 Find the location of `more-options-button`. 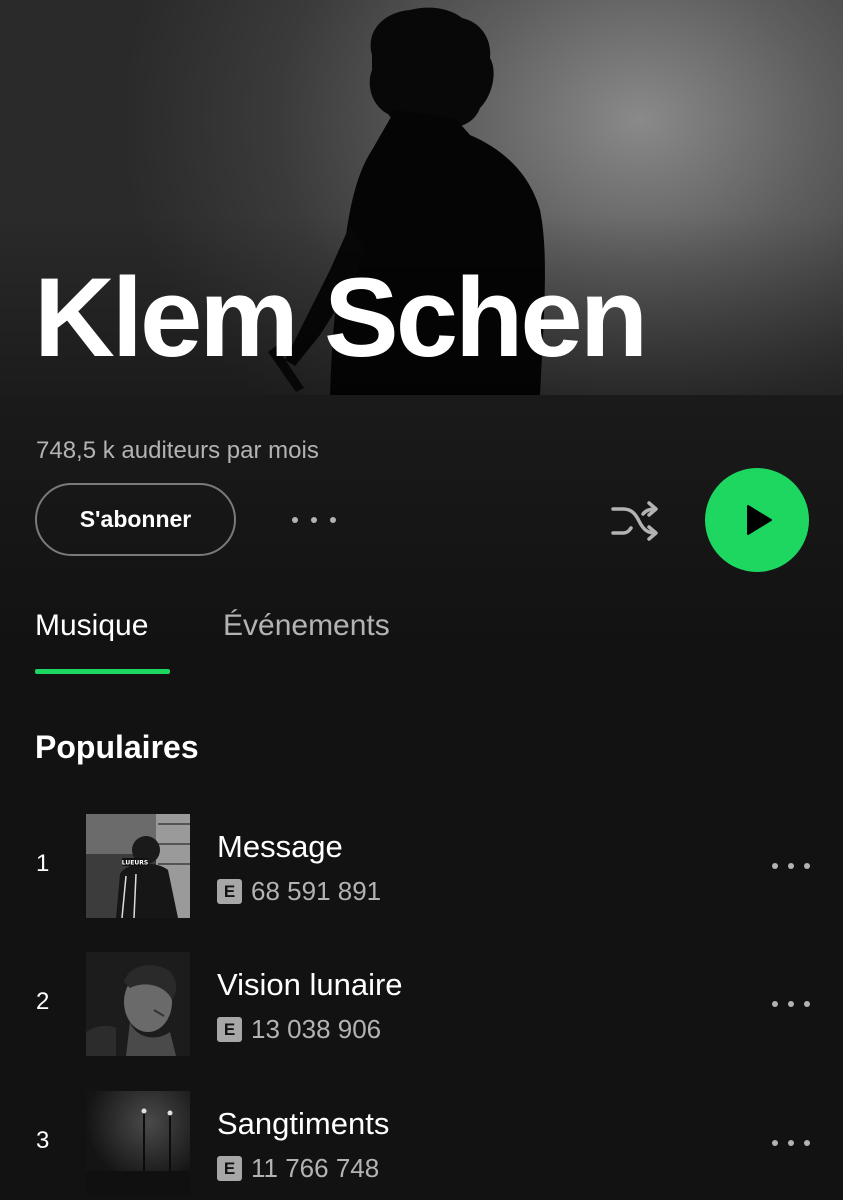

more-options-button is located at coordinates (314, 520).